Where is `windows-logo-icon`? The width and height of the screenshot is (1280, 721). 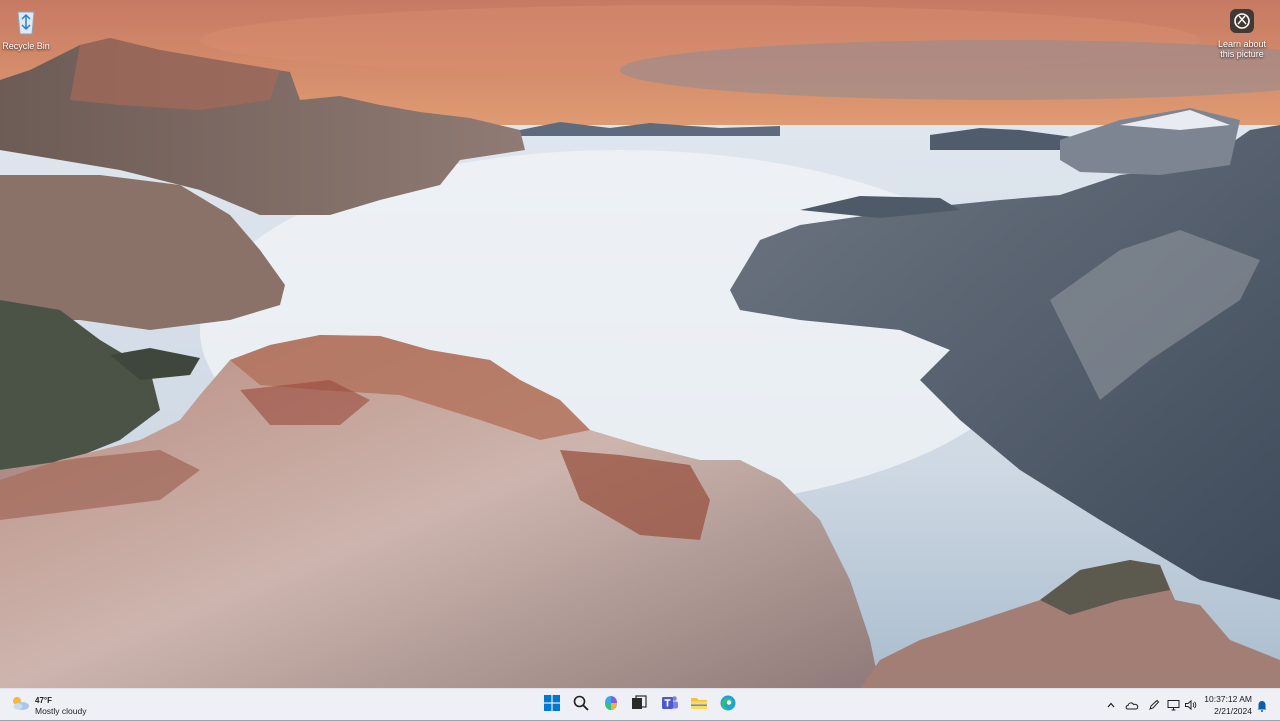 windows-logo-icon is located at coordinates (552, 705).